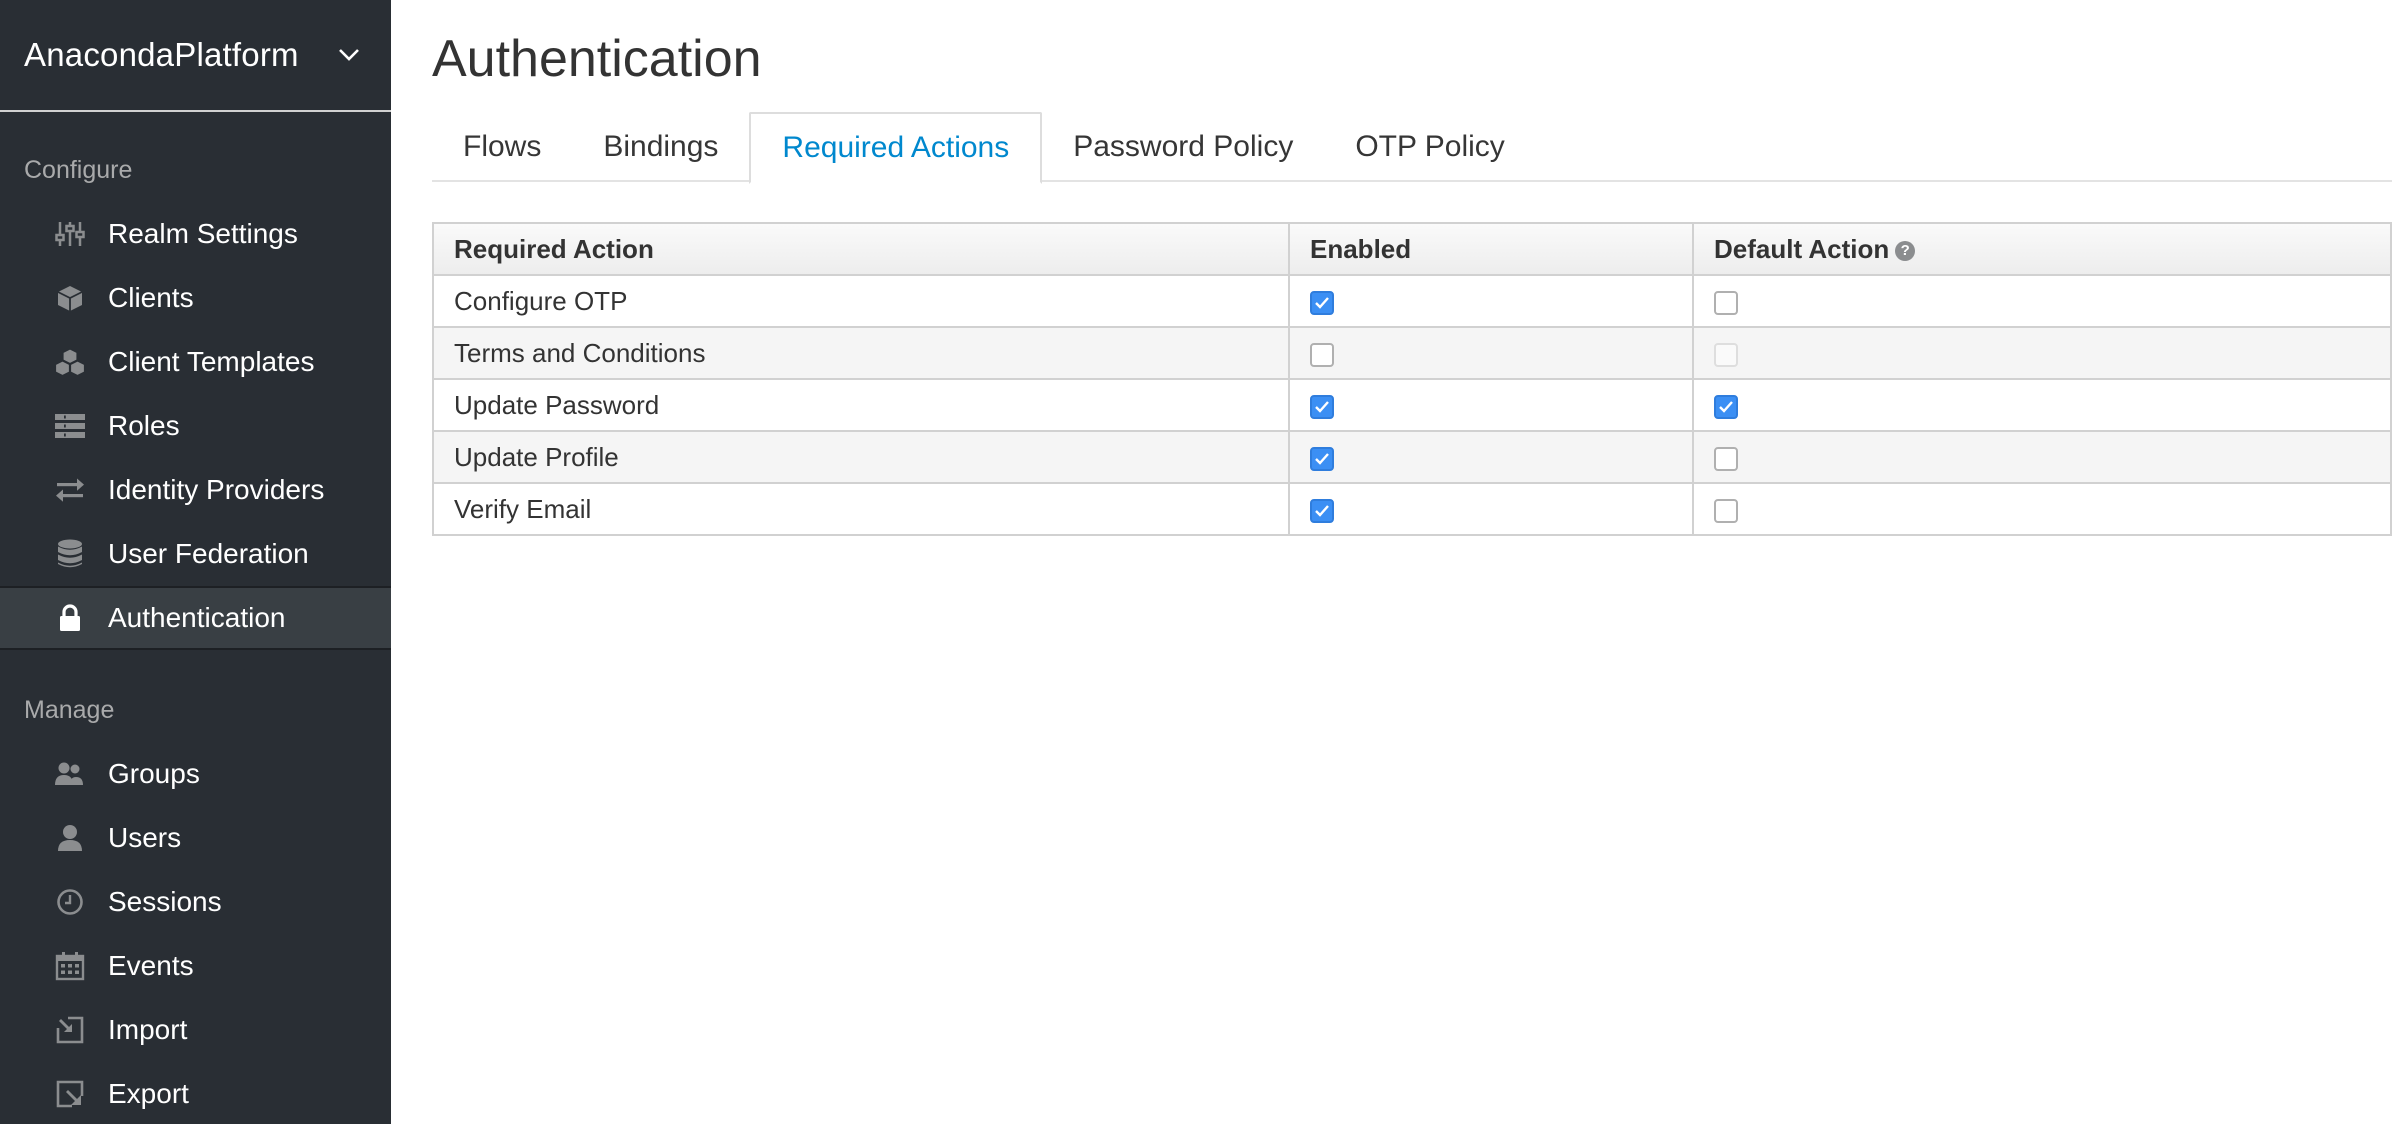 The height and width of the screenshot is (1124, 2404). What do you see at coordinates (70, 618) in the screenshot?
I see `lock-icon` at bounding box center [70, 618].